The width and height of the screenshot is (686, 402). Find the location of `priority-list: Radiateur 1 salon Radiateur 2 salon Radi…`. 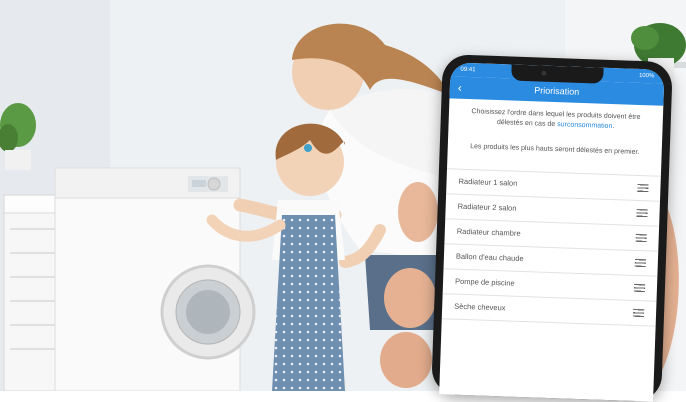

priority-list: Radiateur 1 salon Radiateur 2 salon Radi… is located at coordinates (551, 247).